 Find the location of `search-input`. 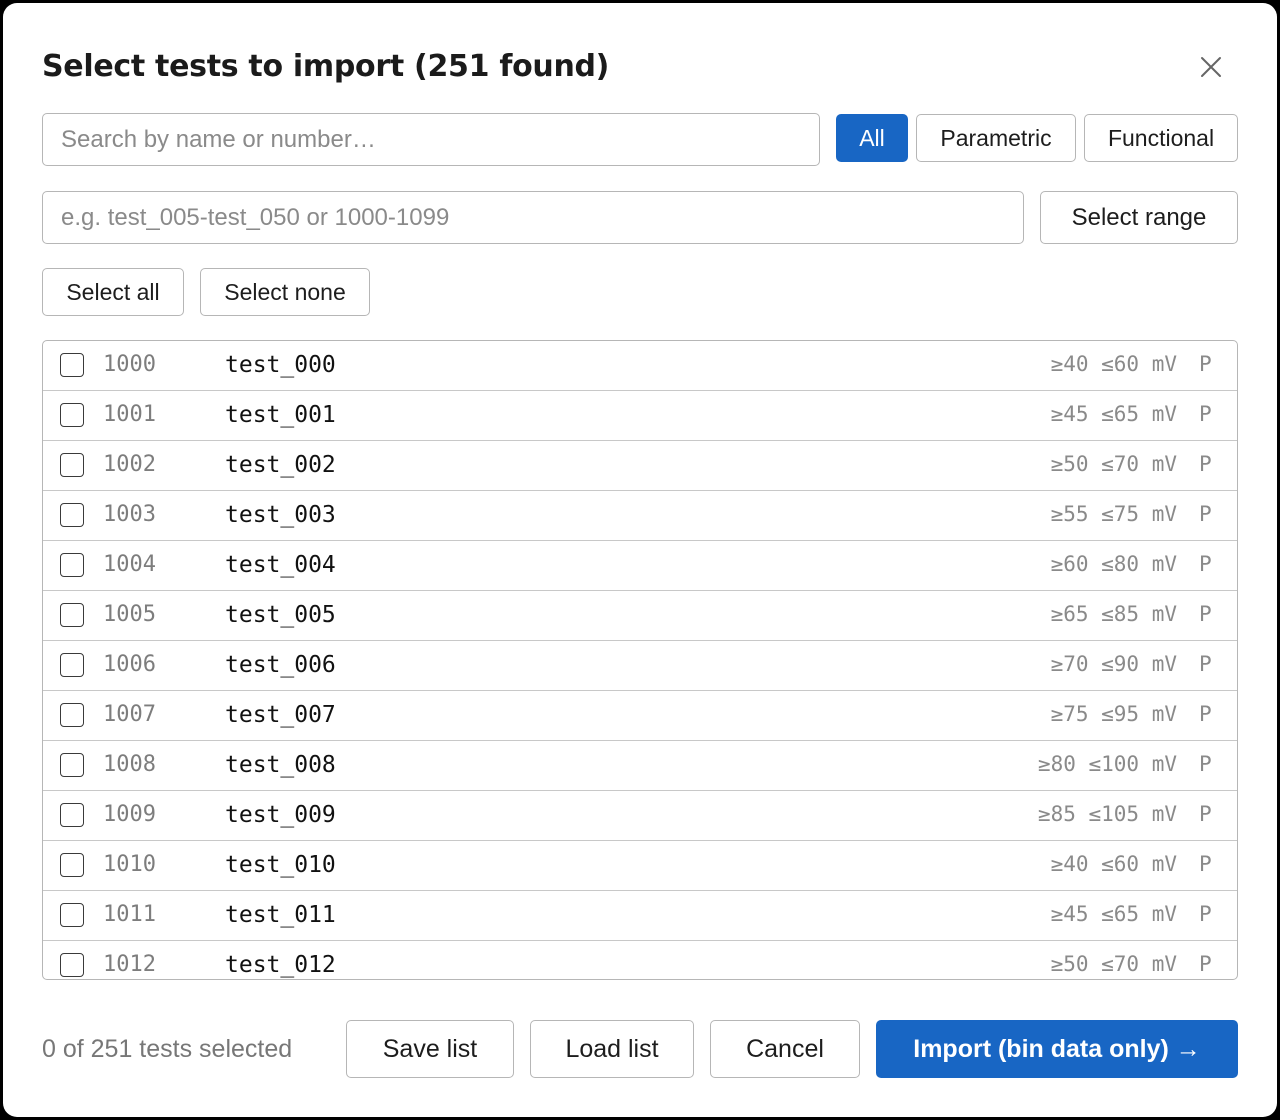

search-input is located at coordinates (431, 139).